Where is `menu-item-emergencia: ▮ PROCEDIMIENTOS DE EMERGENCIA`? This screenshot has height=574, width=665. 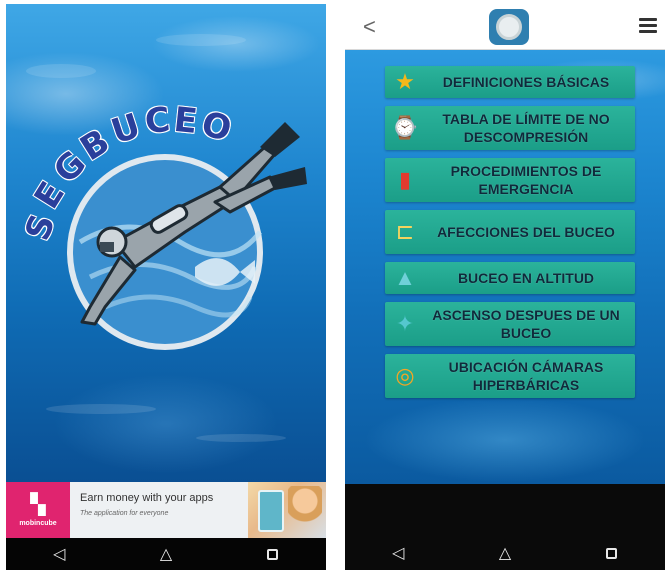 menu-item-emergencia: ▮ PROCEDIMIENTOS DE EMERGENCIA is located at coordinates (510, 180).